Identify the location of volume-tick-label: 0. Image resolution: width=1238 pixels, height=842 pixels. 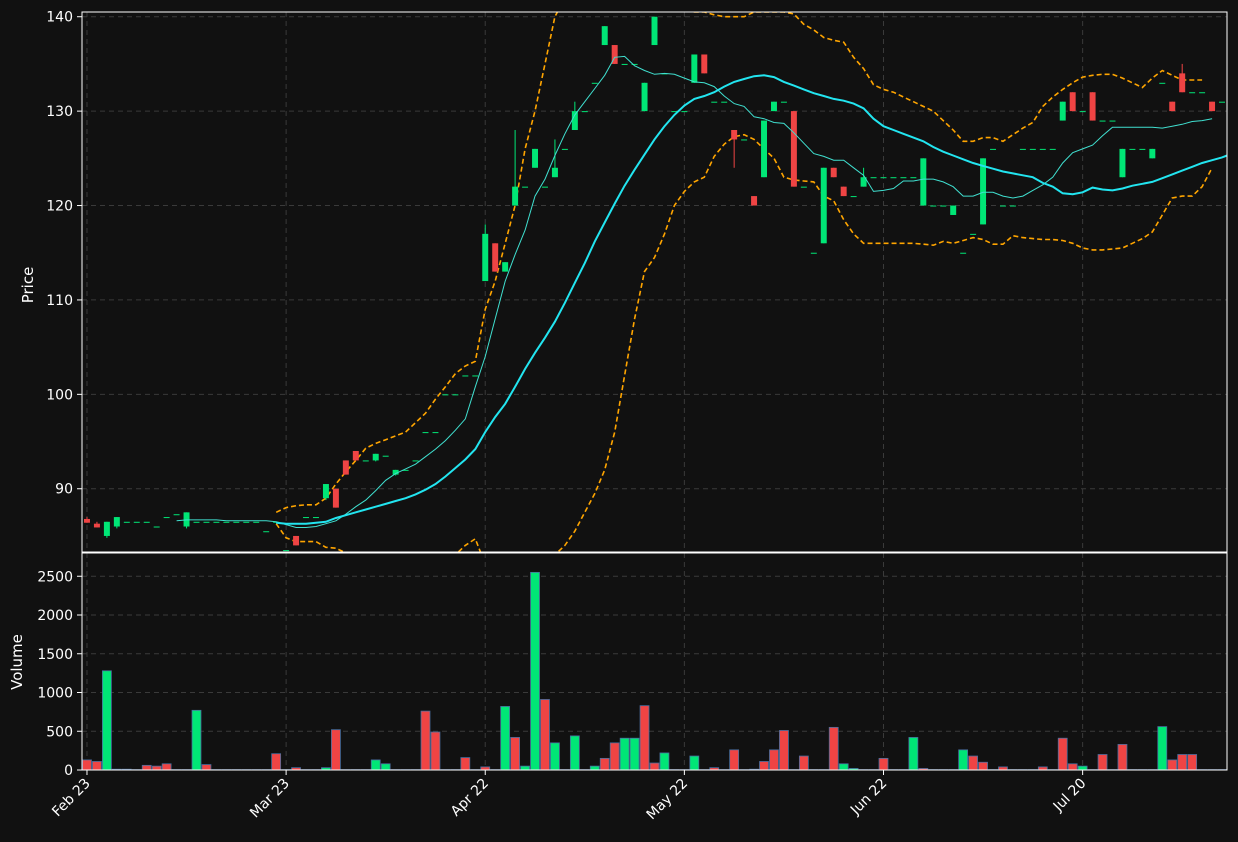
(68, 771).